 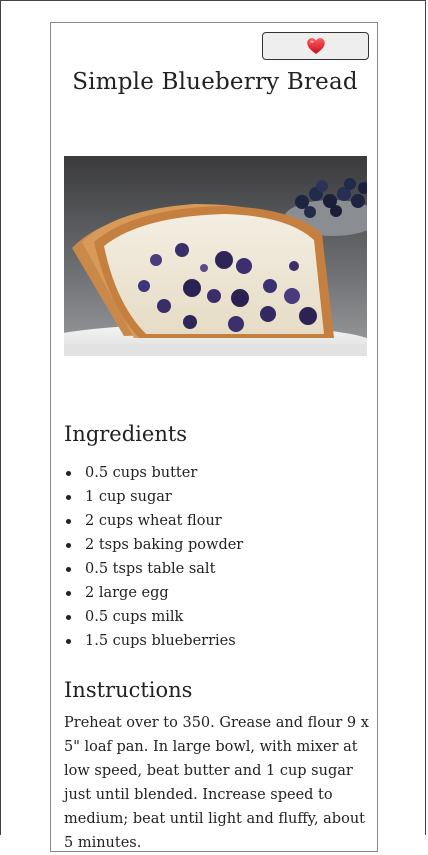 What do you see at coordinates (141, 473) in the screenshot?
I see `ingredient-text: 0.5 cups butter` at bounding box center [141, 473].